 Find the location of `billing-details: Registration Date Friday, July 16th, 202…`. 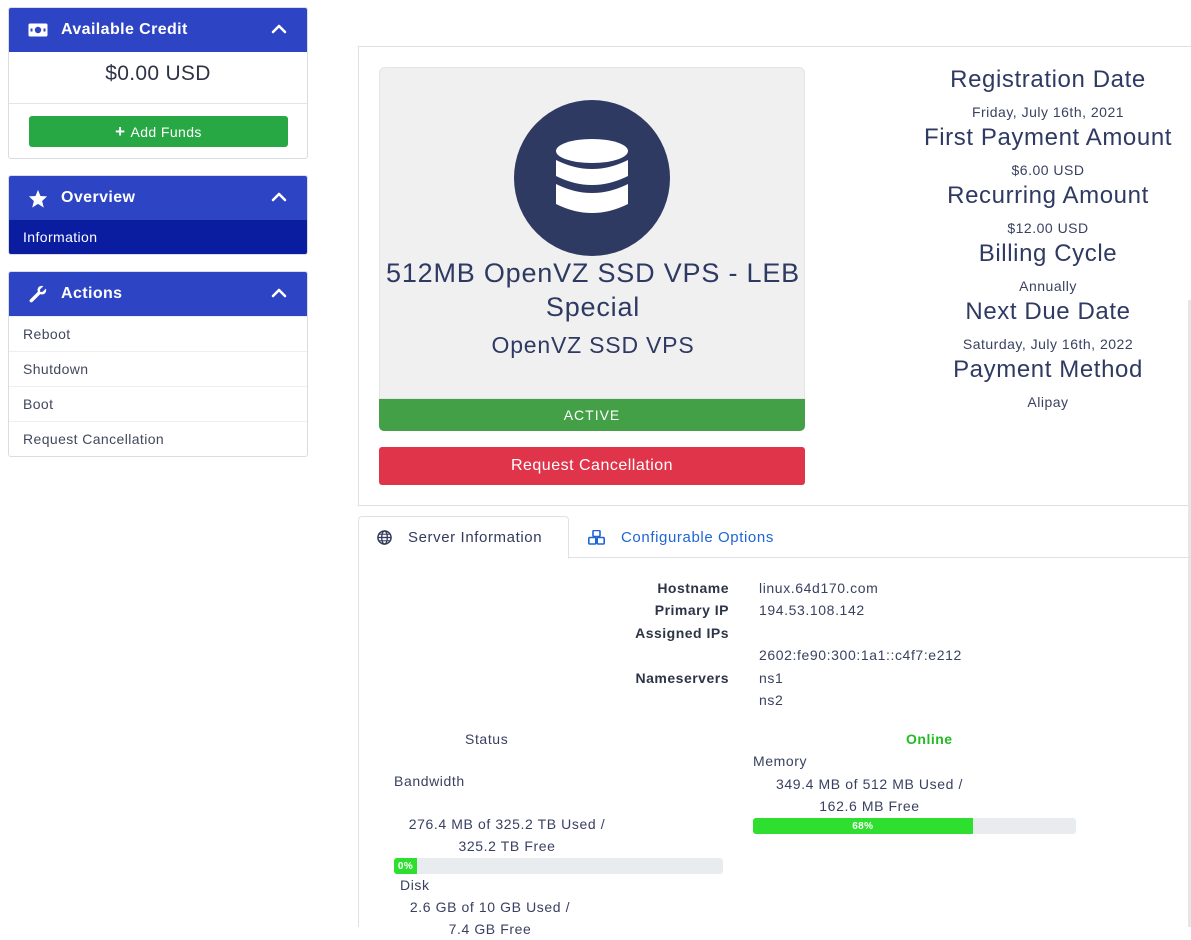

billing-details: Registration Date Friday, July 16th, 202… is located at coordinates (1048, 240).